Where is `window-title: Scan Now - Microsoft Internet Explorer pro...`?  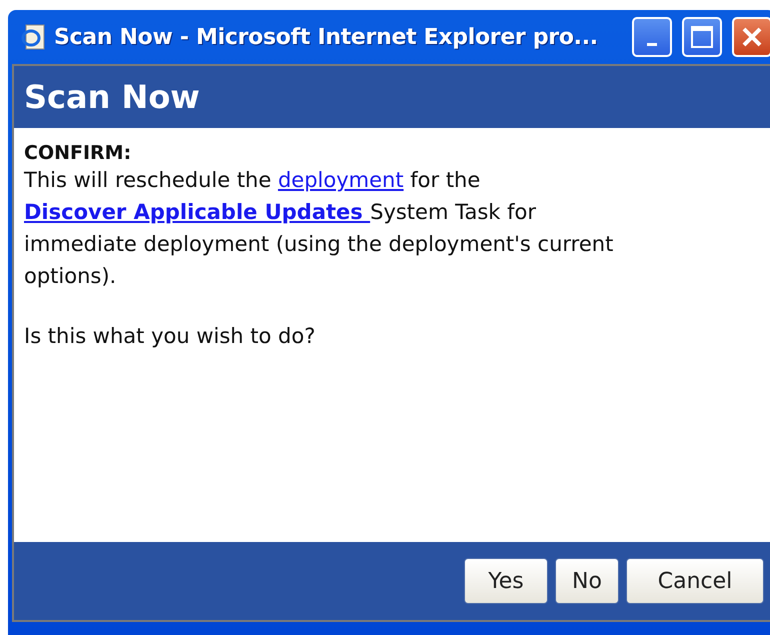 window-title: Scan Now - Microsoft Internet Explorer pro... is located at coordinates (326, 37).